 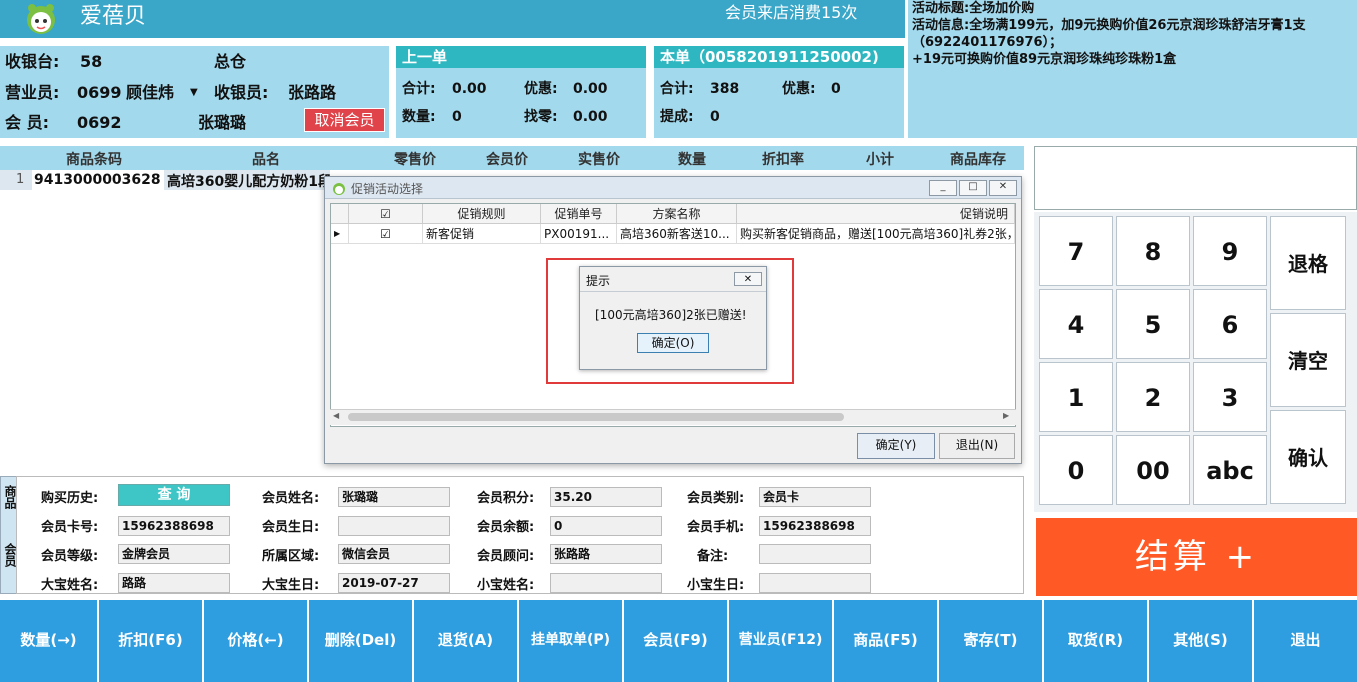 I want to click on cur-total-label: 合计:, so click(x=677, y=89).